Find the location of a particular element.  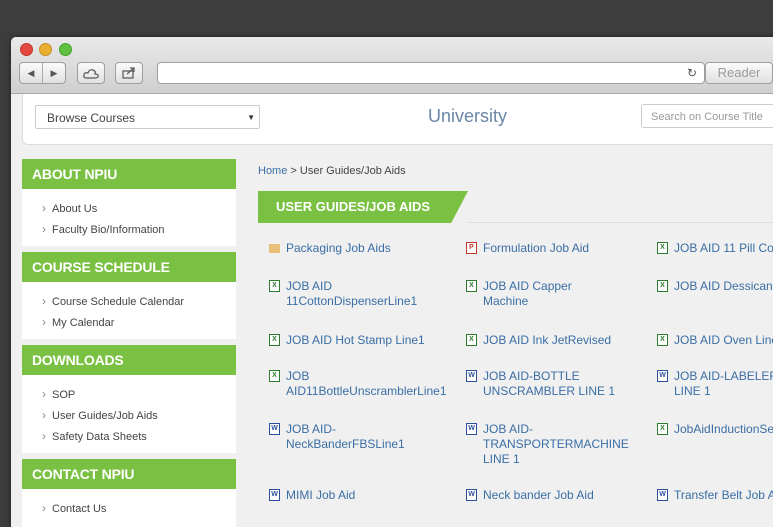

back-button: ◀ is located at coordinates (31, 73).